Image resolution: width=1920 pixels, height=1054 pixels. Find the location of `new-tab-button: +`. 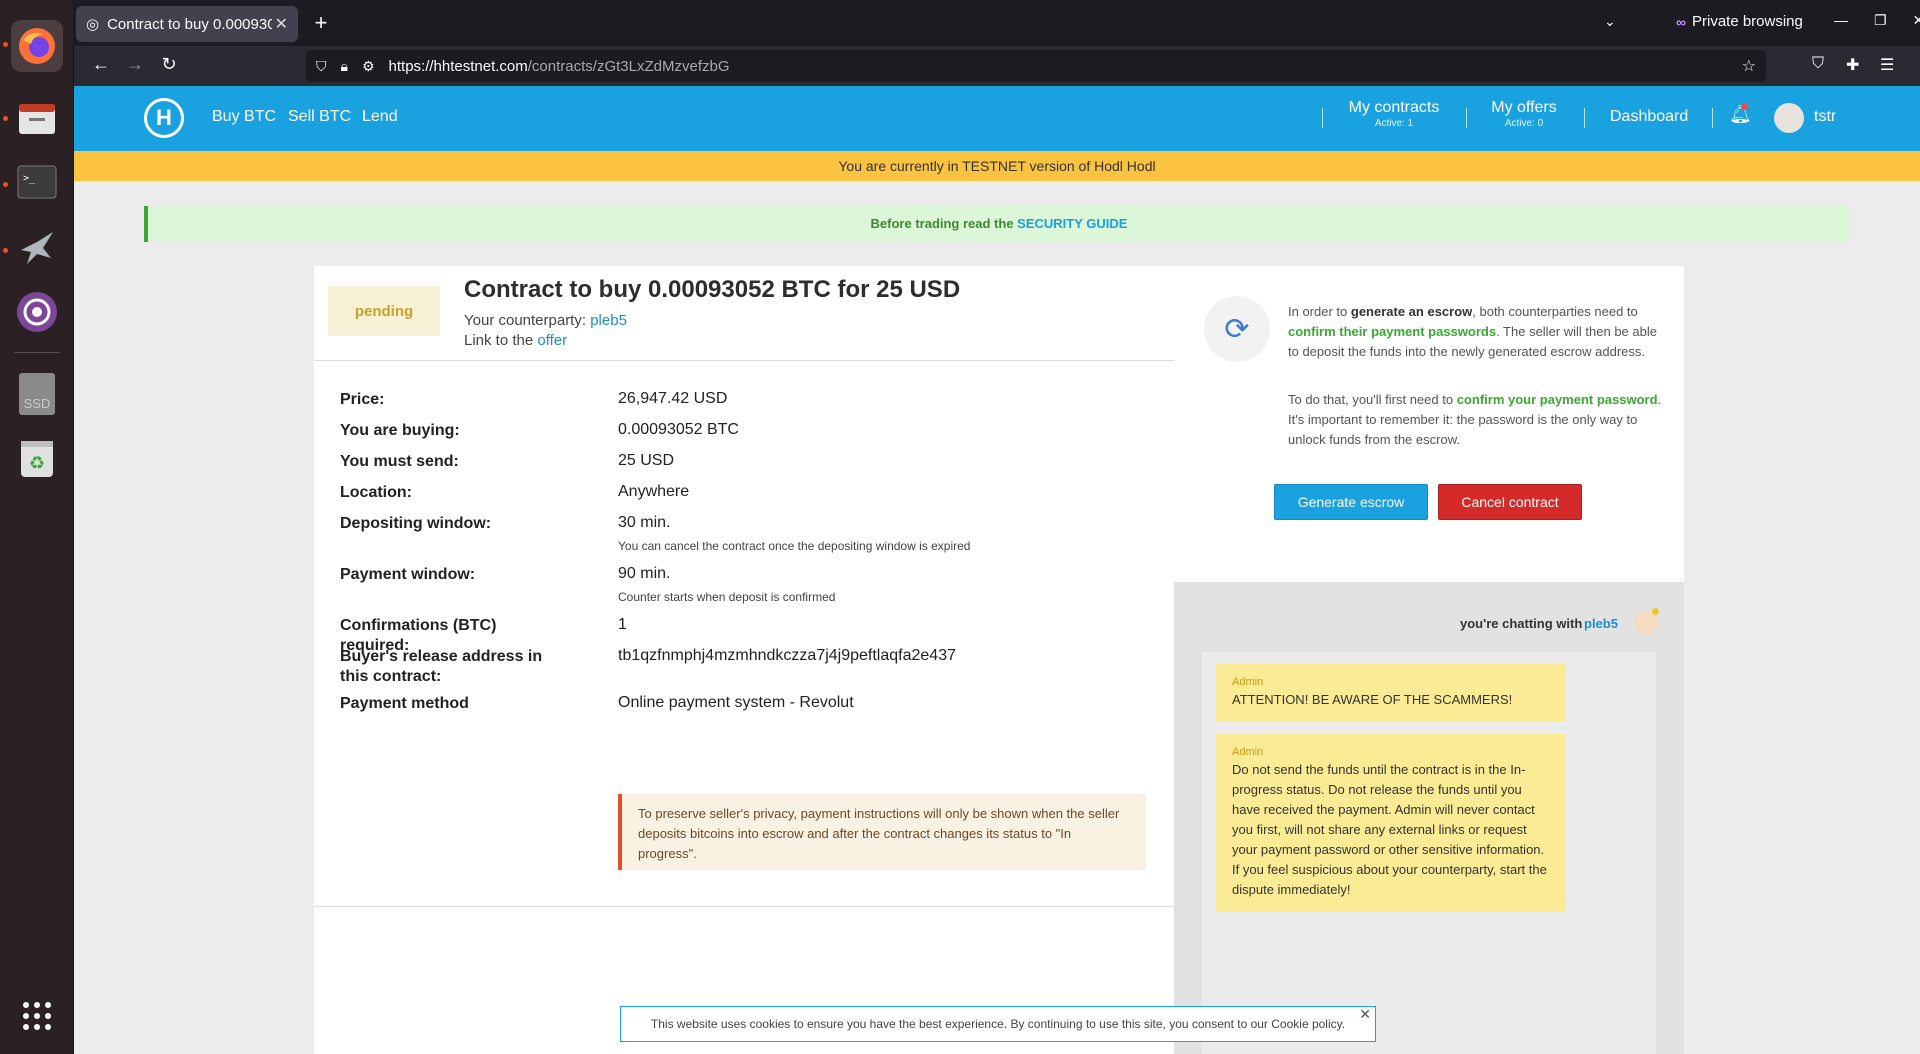

new-tab-button: + is located at coordinates (321, 23).